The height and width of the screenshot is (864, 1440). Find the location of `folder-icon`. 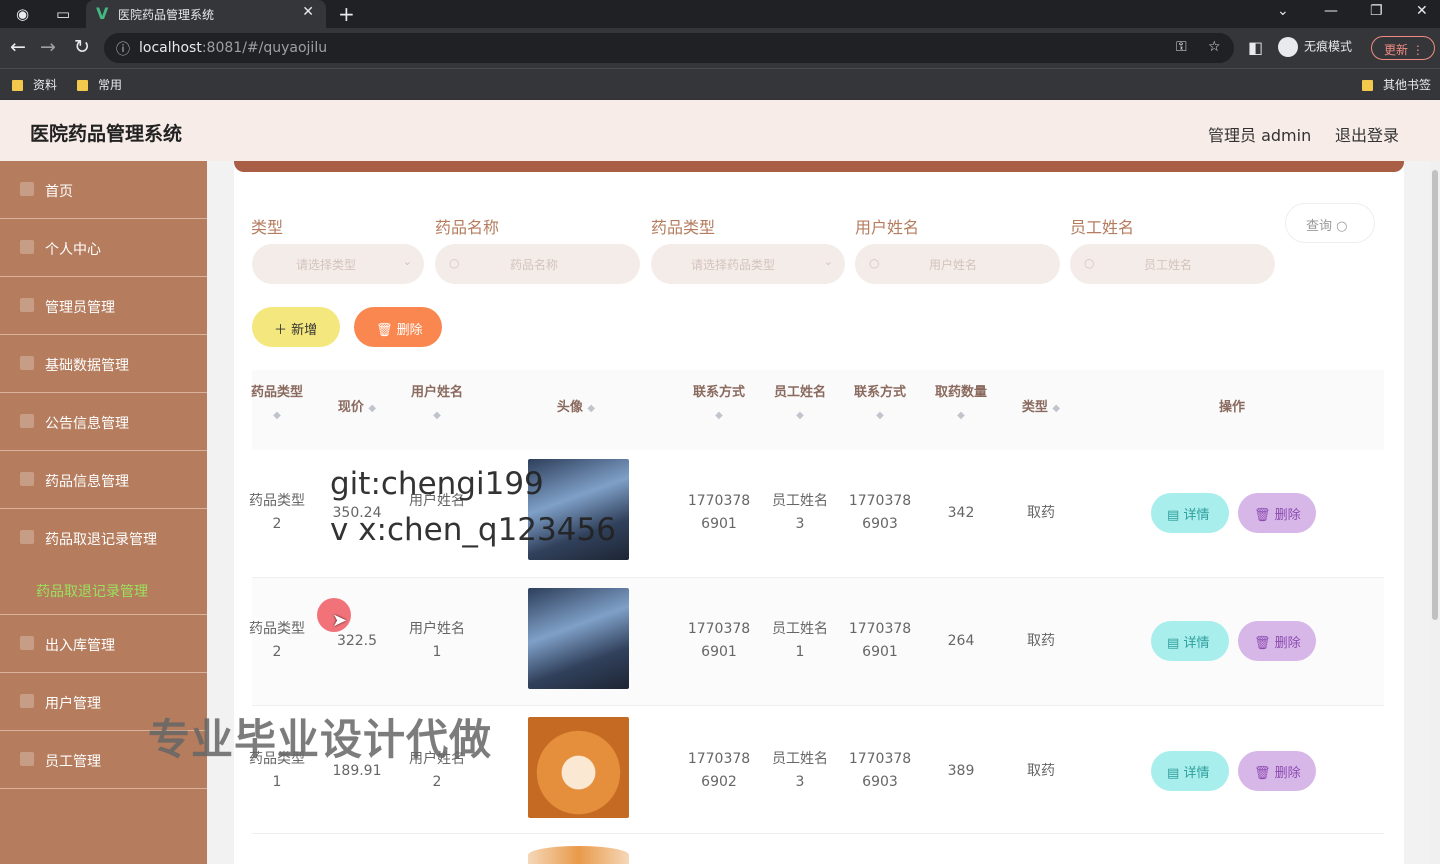

folder-icon is located at coordinates (1367, 85).